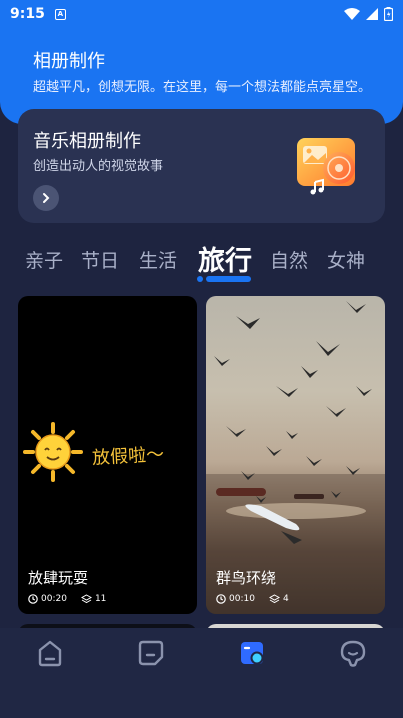 This screenshot has width=403, height=718. I want to click on tab-parenting: 亲子, so click(44, 259).